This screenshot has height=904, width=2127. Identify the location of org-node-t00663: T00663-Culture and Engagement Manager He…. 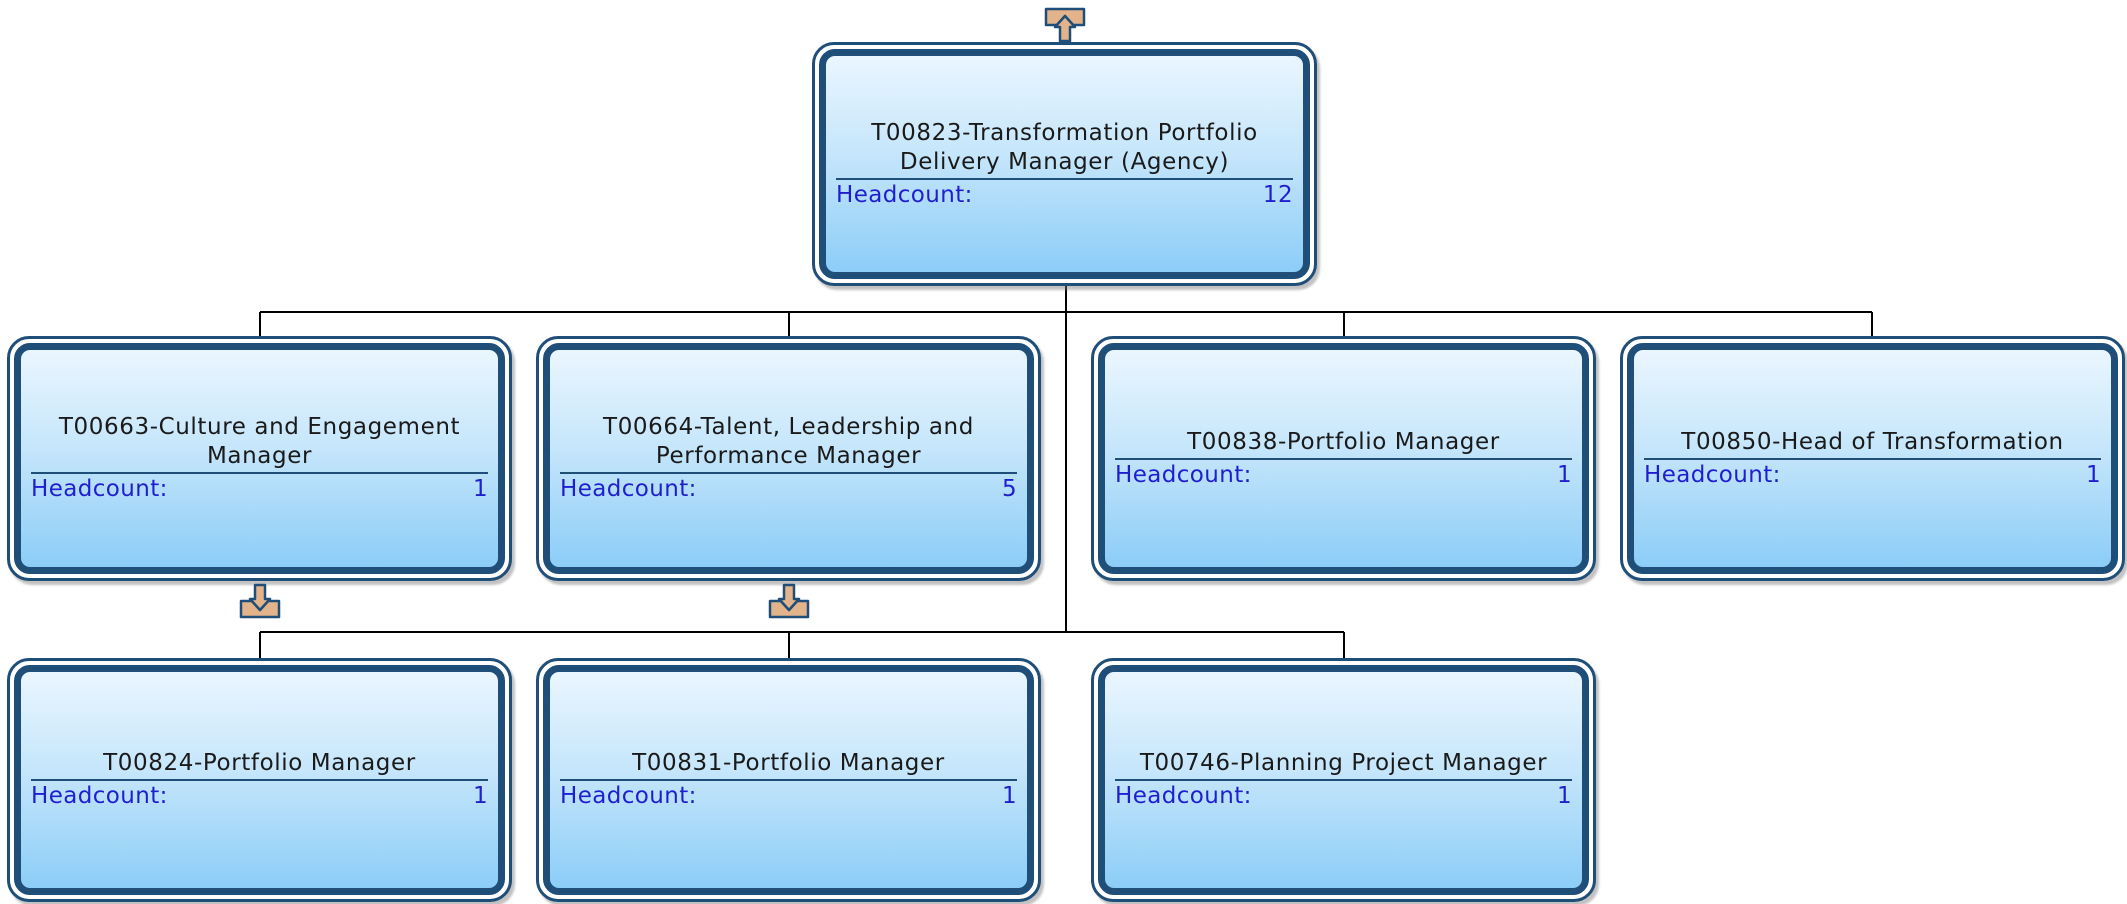
(259, 458).